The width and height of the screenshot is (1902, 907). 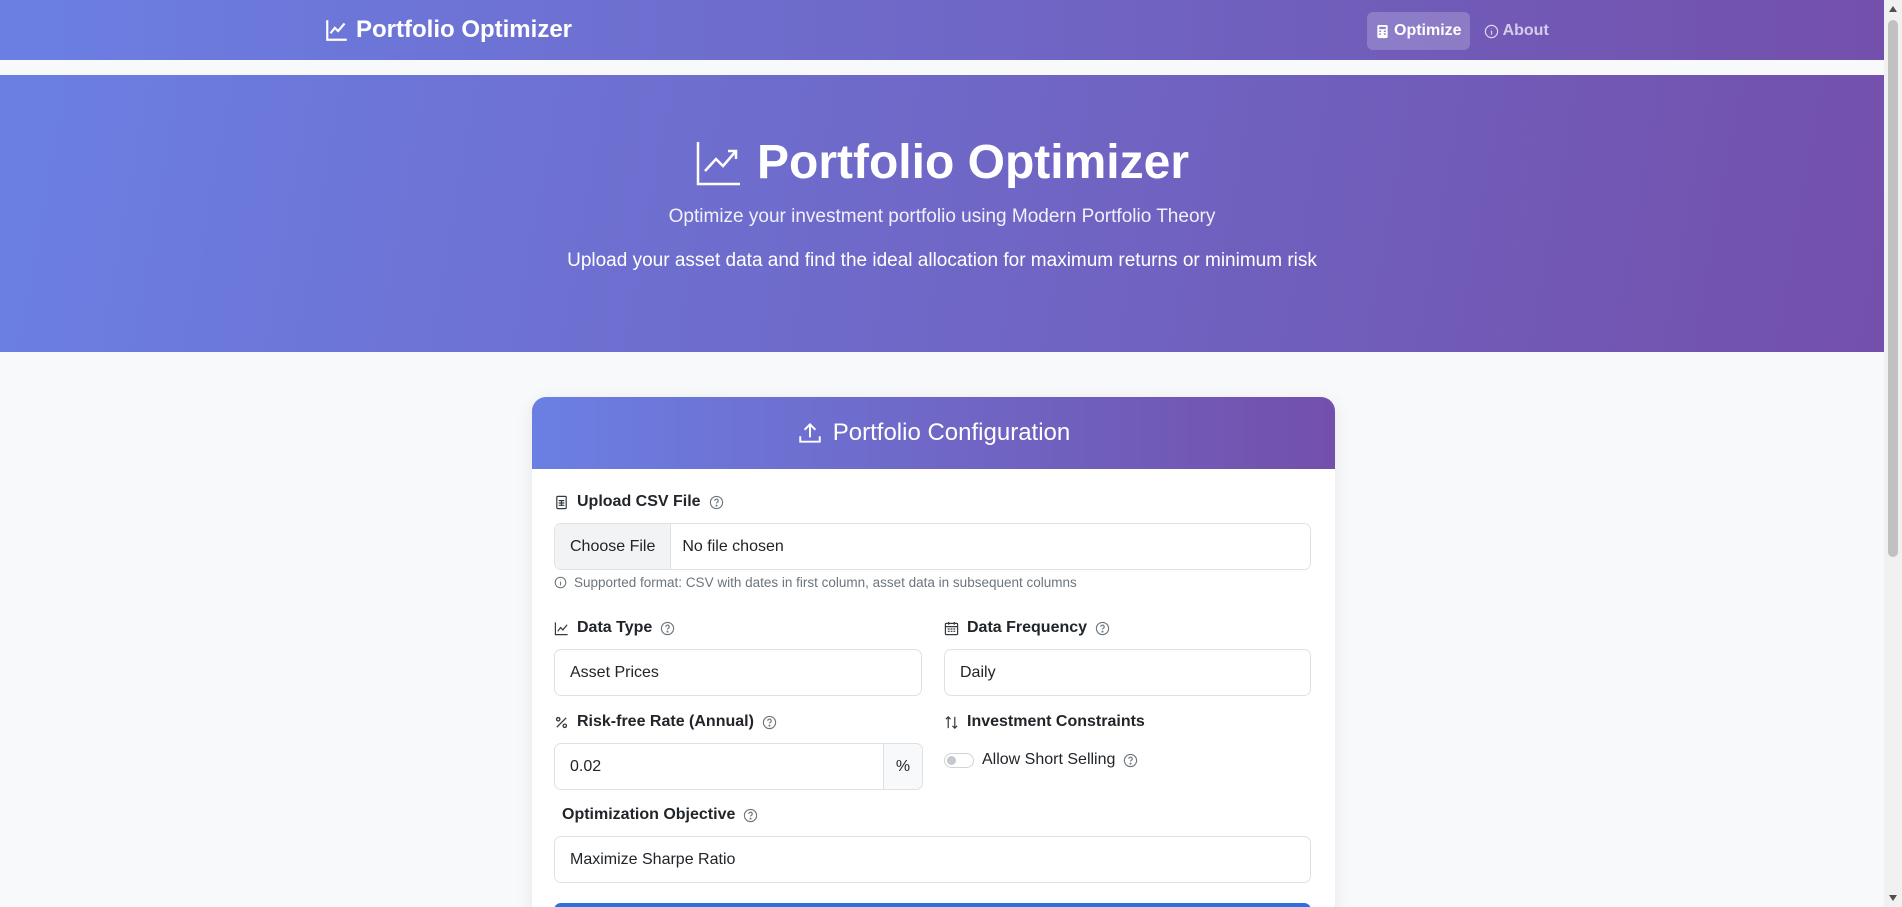 What do you see at coordinates (649, 814) in the screenshot?
I see `objective-label-text: Optimization Objective` at bounding box center [649, 814].